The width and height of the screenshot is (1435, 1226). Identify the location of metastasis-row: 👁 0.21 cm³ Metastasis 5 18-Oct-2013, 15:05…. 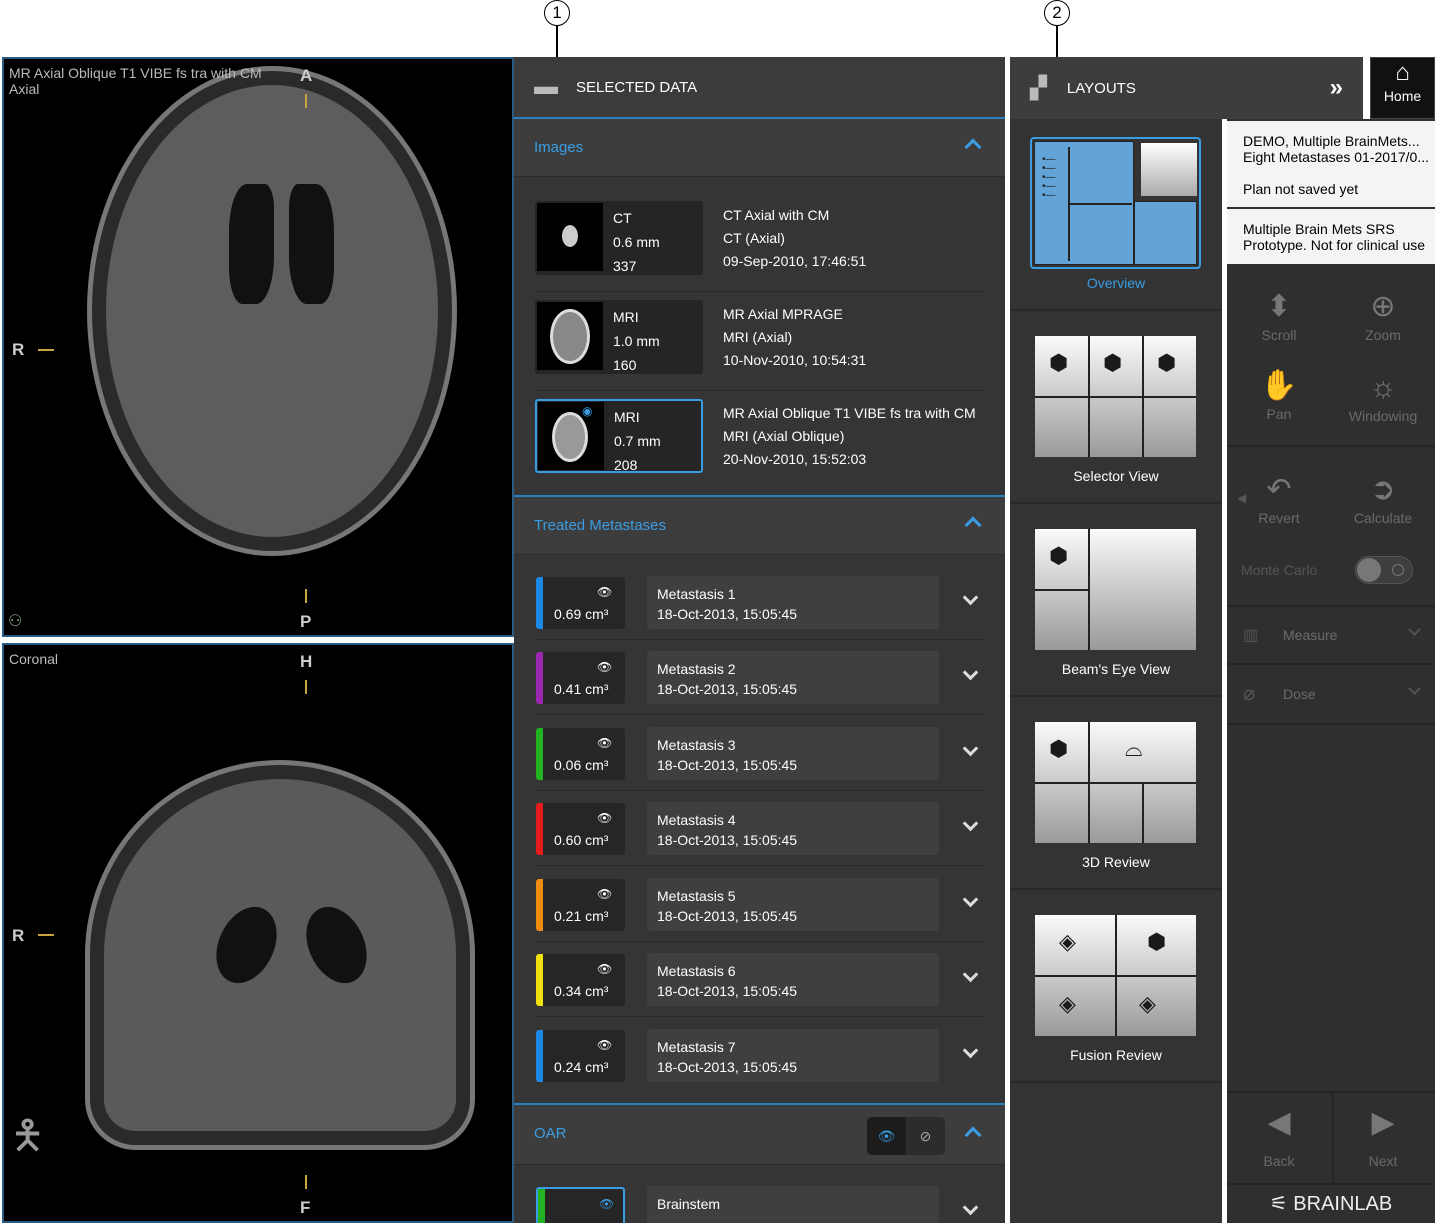
(760, 904).